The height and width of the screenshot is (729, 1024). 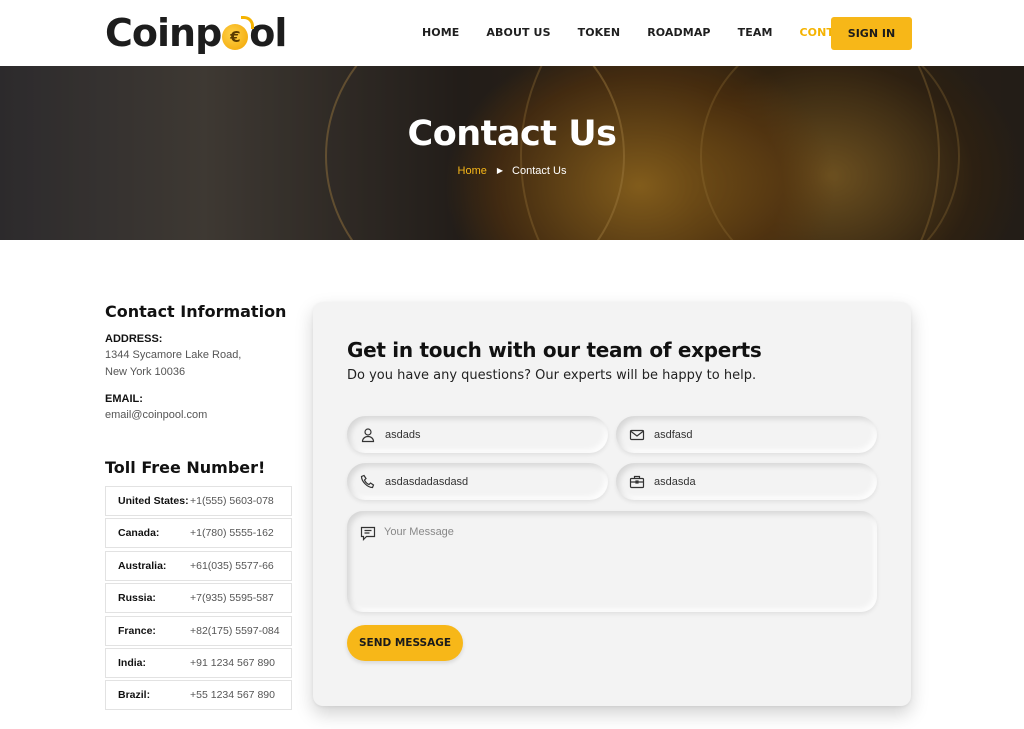 I want to click on table-row: United States: +1(555) 5603-078, so click(x=198, y=501).